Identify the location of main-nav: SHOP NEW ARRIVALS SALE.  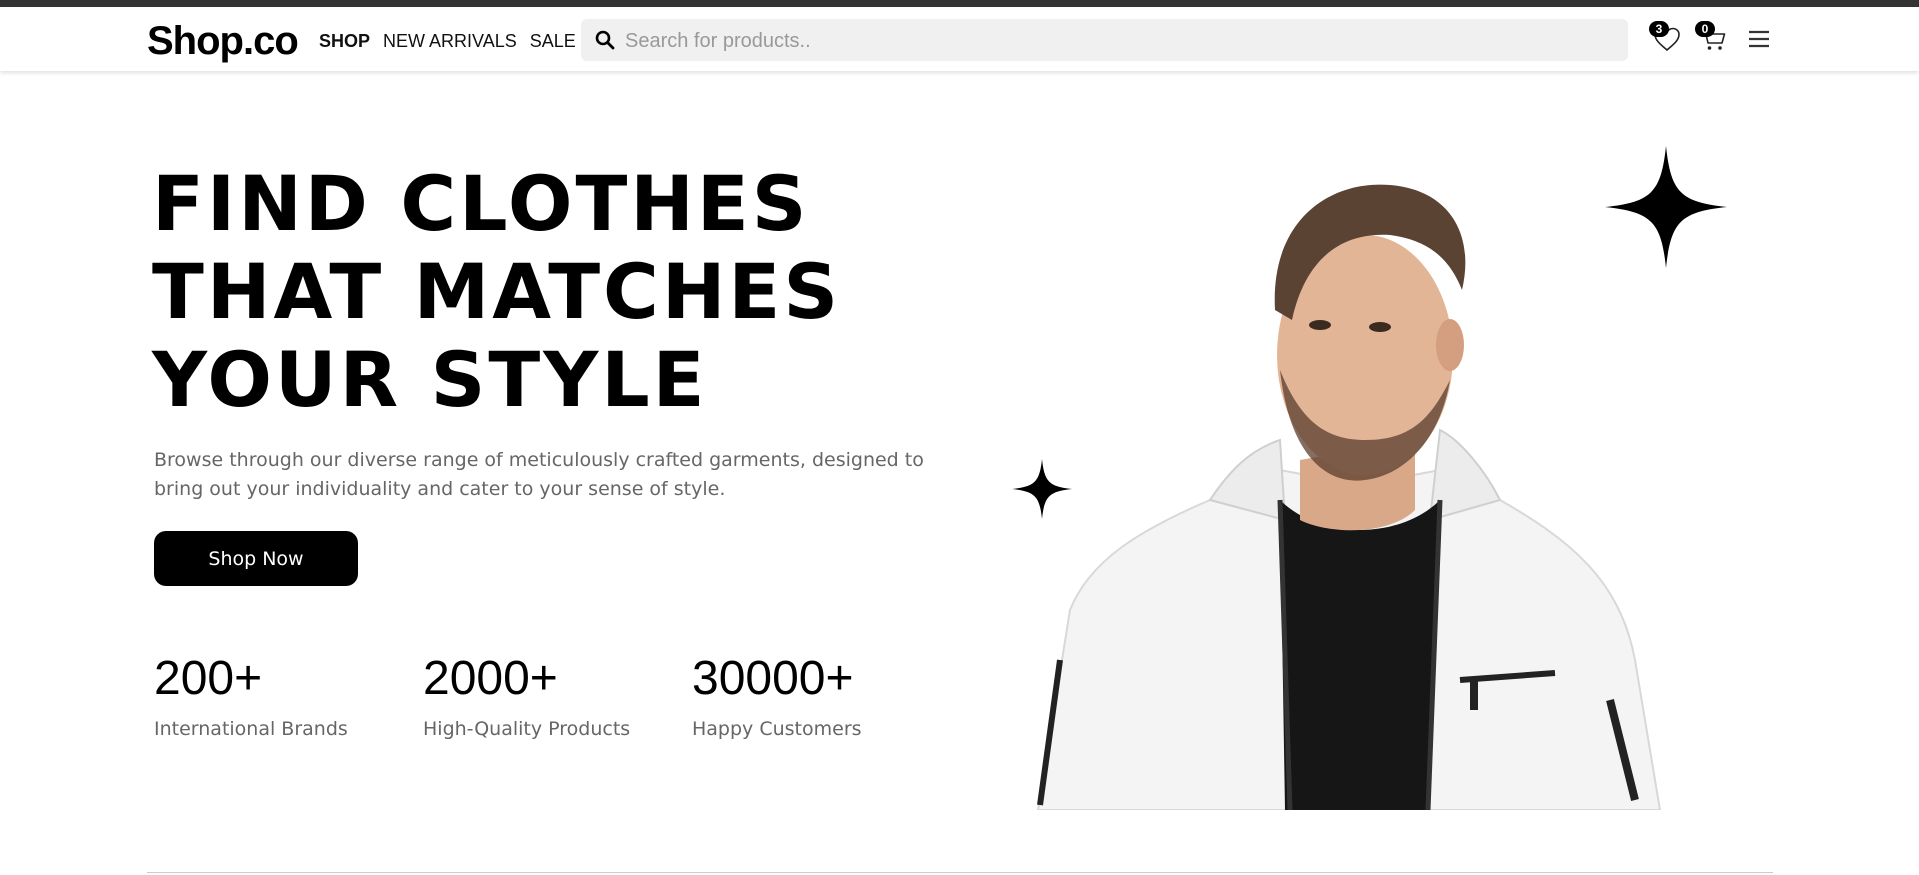
(447, 41).